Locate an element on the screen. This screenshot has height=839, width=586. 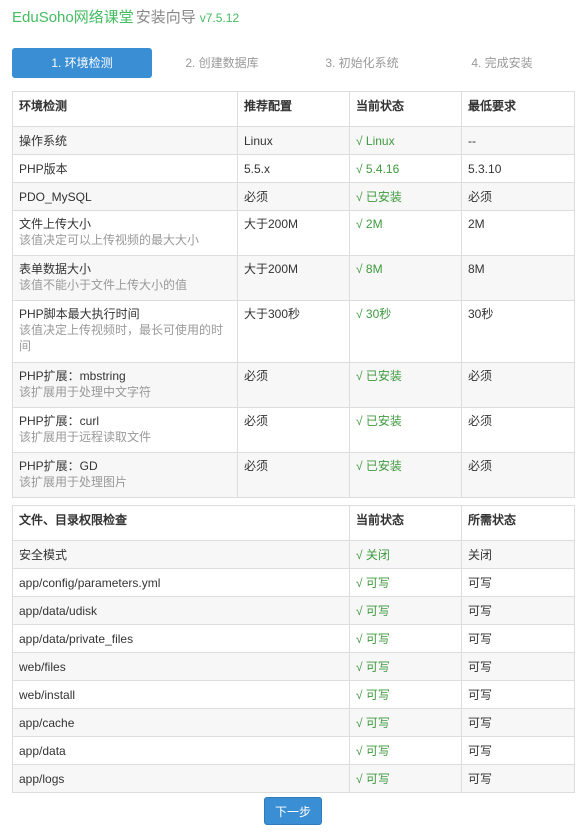
env-item-name-text: 操作系统 is located at coordinates (43, 141).